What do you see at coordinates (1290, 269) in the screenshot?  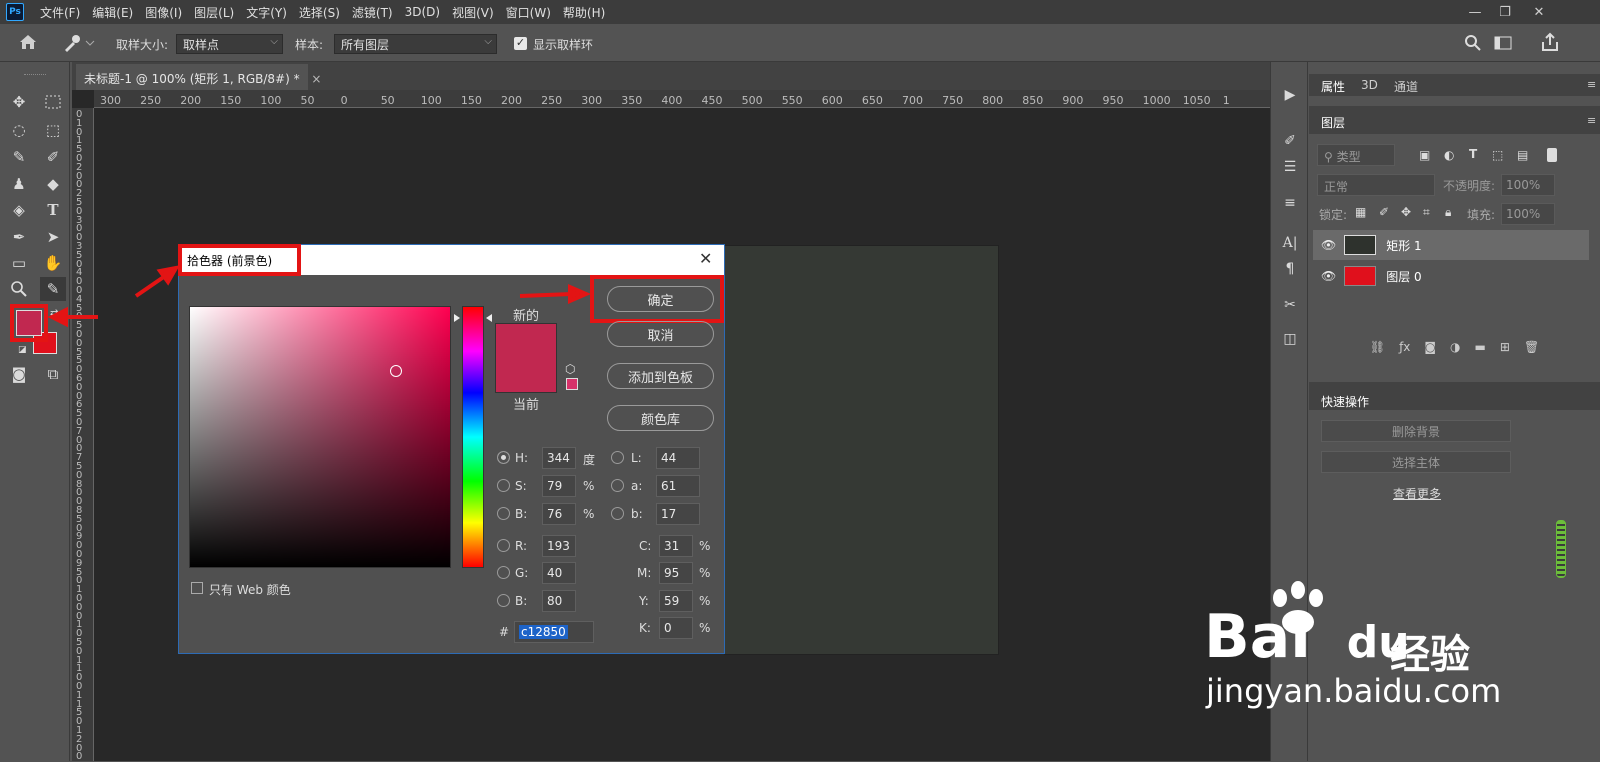 I see `paragraph-icon: ¶` at bounding box center [1290, 269].